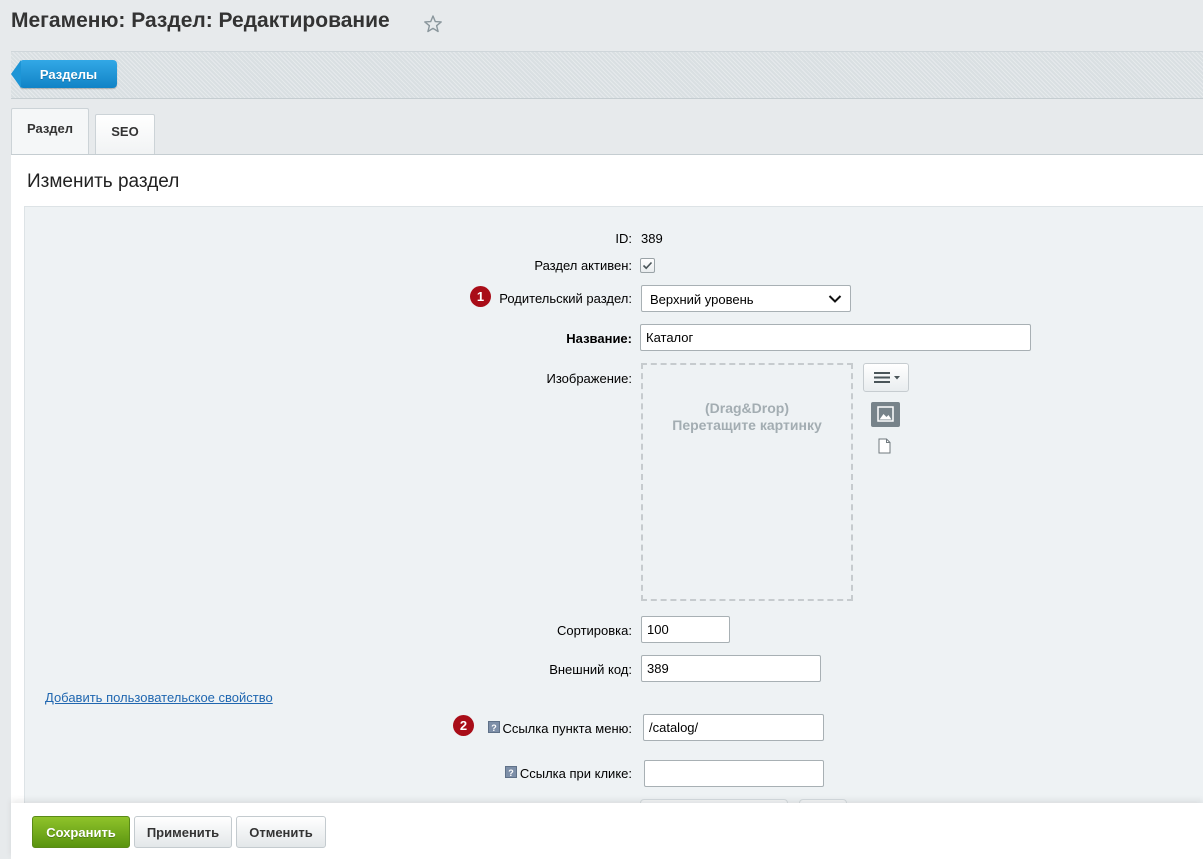  I want to click on image-dropzone: (Drag&Drop) Перетащите картинку, so click(747, 482).